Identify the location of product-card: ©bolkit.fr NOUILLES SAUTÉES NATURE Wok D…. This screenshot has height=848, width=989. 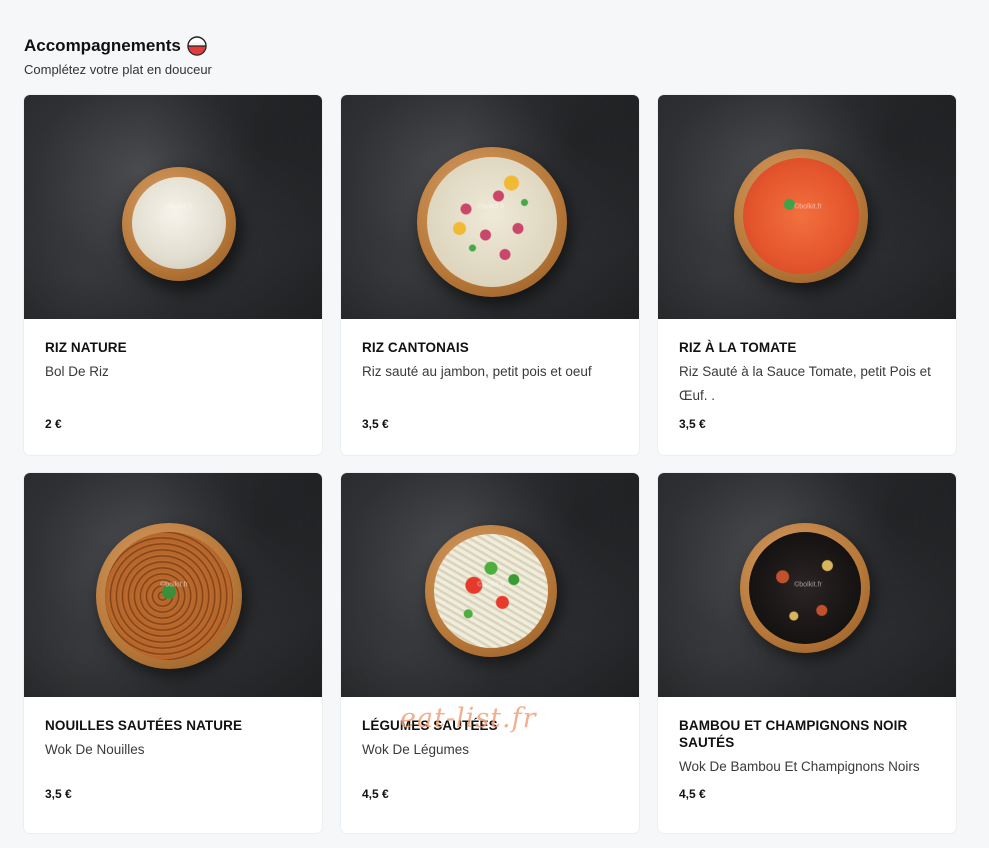
(173, 653).